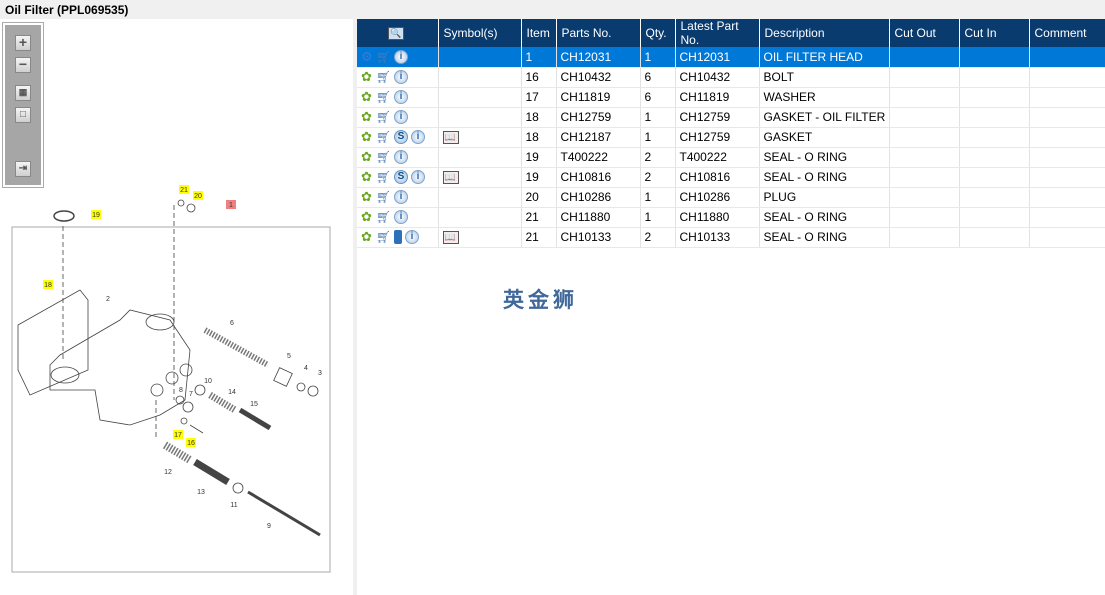  Describe the element at coordinates (232, 392) in the screenshot. I see `callout-14: 14` at that location.